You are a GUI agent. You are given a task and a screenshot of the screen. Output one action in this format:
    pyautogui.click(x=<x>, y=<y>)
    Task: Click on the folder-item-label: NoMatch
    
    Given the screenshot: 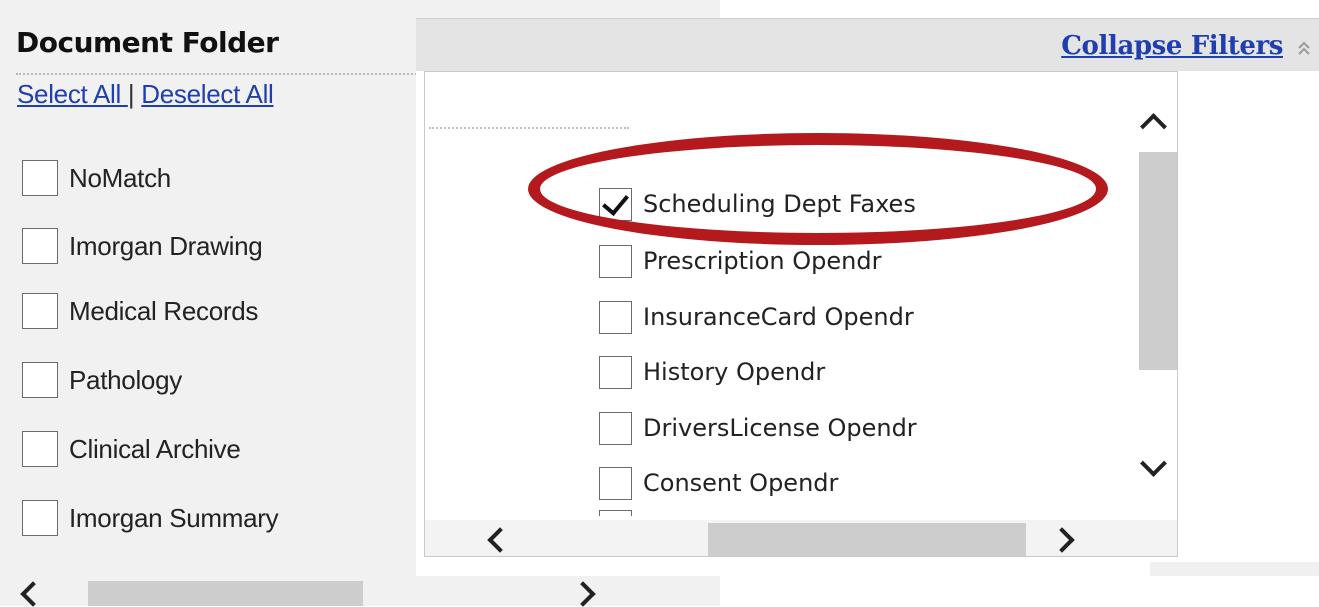 What is the action you would take?
    pyautogui.click(x=120, y=177)
    